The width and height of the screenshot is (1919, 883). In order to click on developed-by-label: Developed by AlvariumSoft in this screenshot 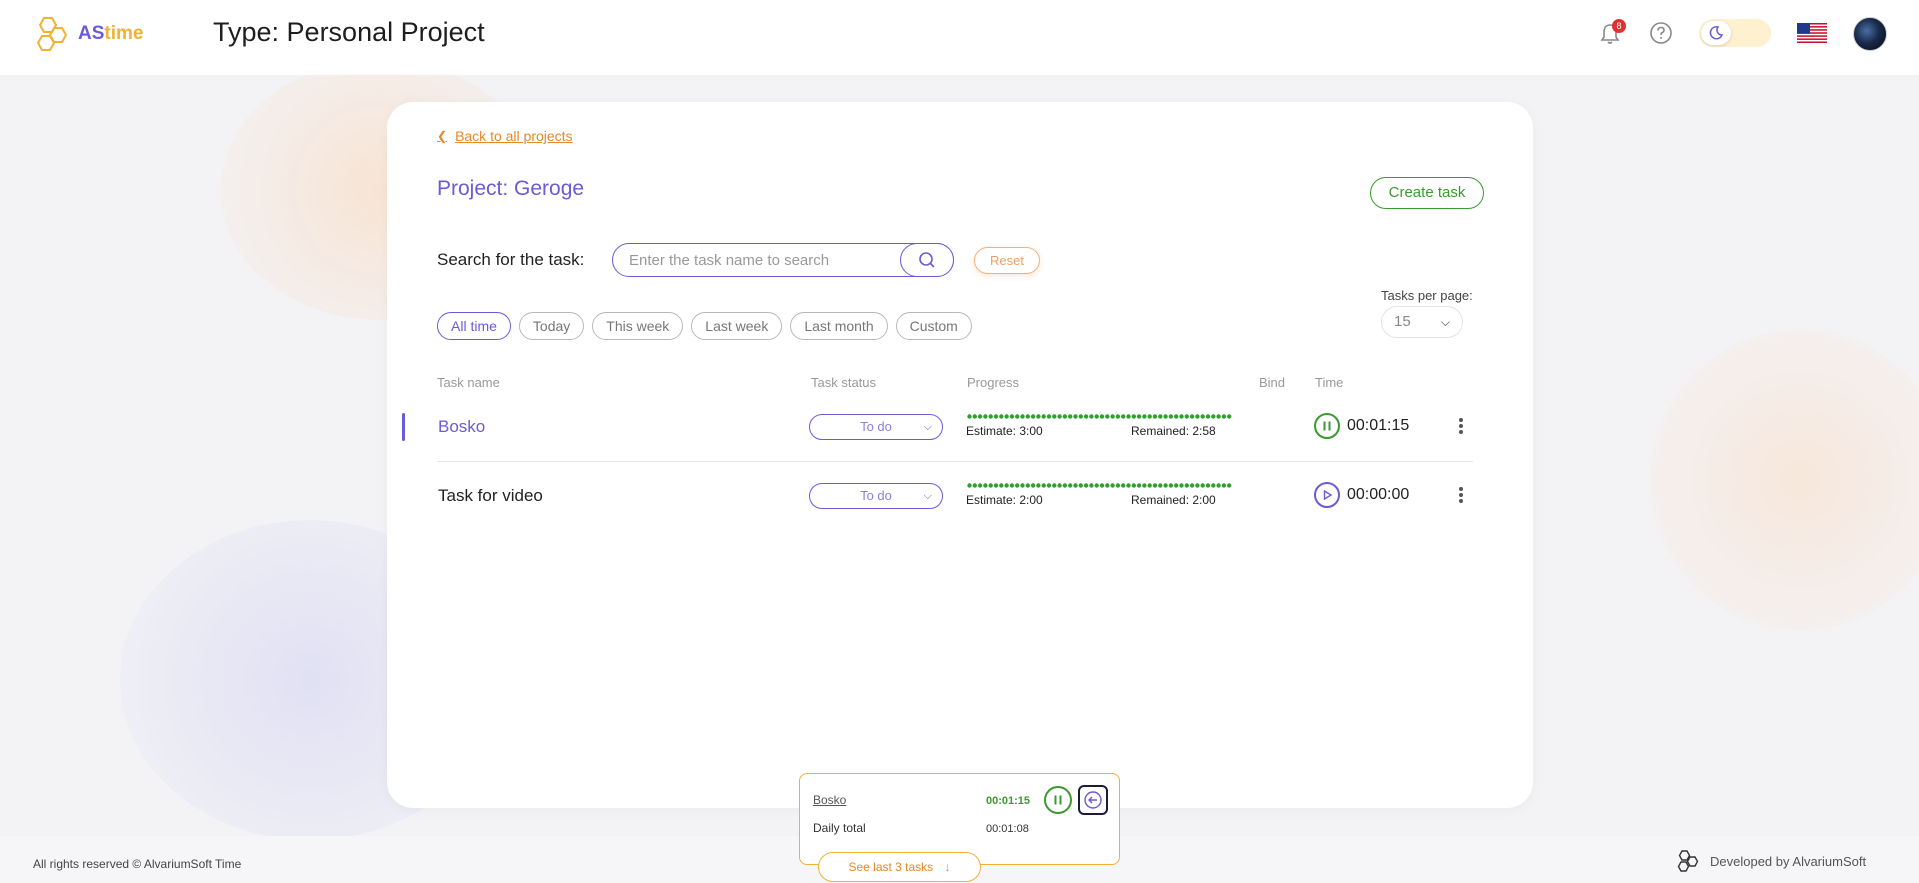, I will do `click(1788, 861)`.